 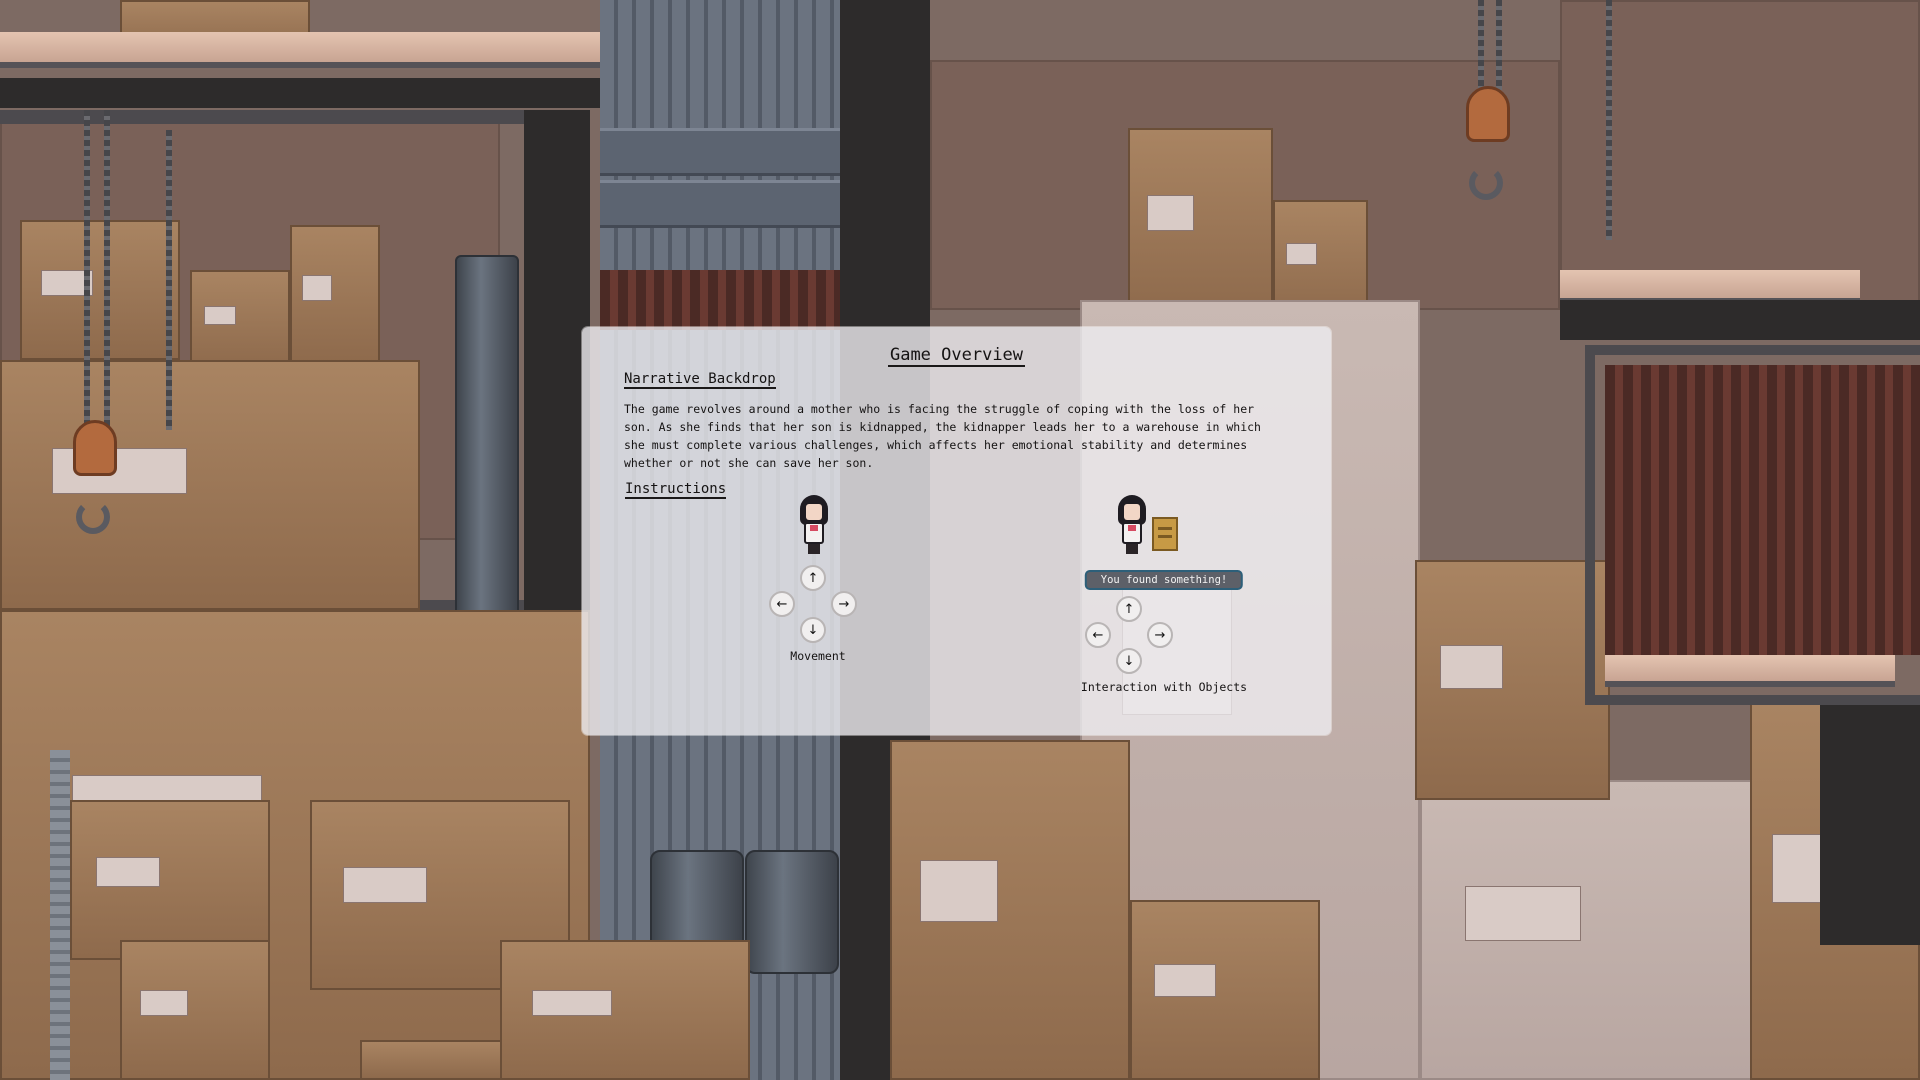 What do you see at coordinates (792, 912) in the screenshot?
I see `barrel` at bounding box center [792, 912].